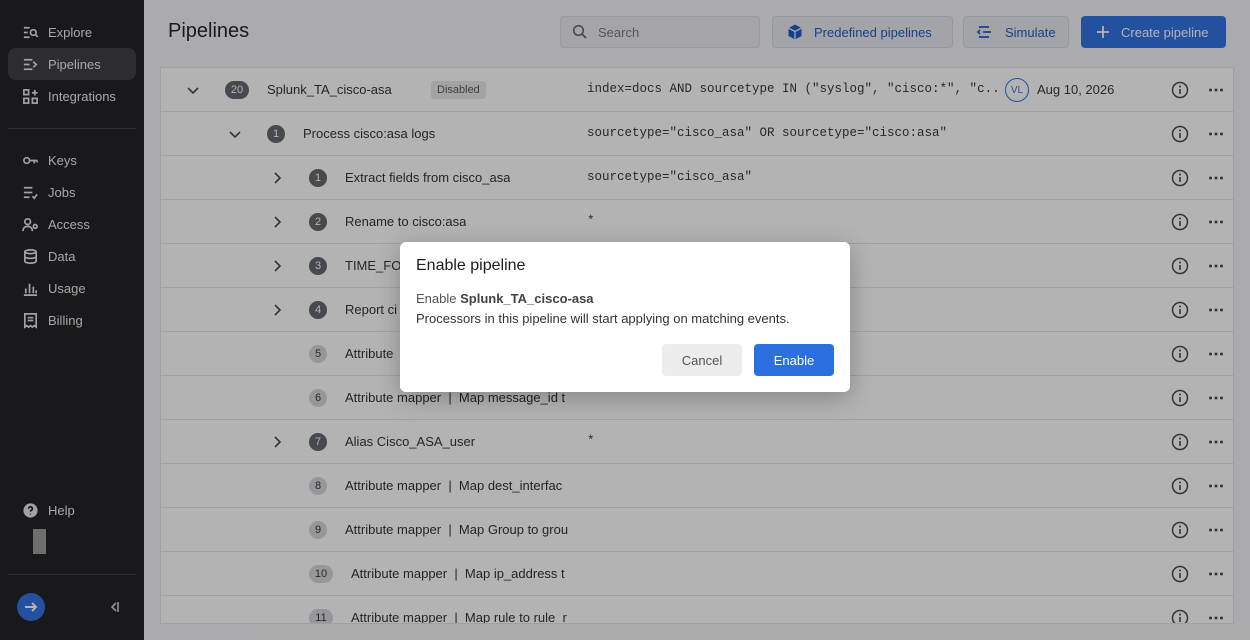 This screenshot has height=640, width=1250. What do you see at coordinates (527, 298) in the screenshot?
I see `dialog-pipeline-name: Splunk_TA_cisco-asa` at bounding box center [527, 298].